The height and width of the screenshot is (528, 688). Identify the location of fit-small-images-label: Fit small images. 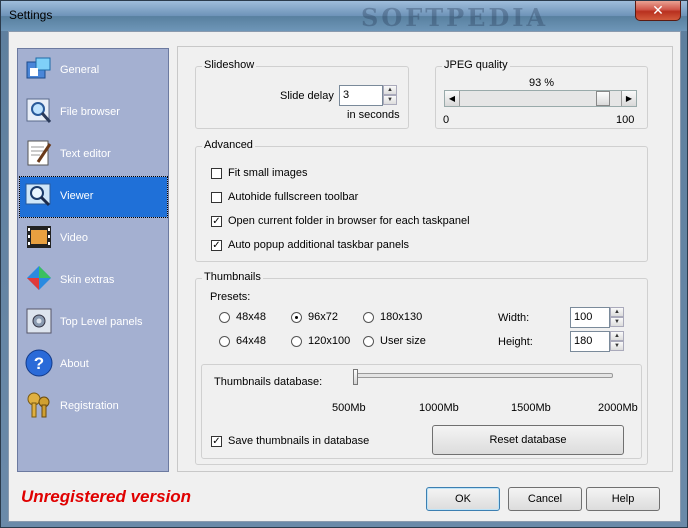
(268, 173).